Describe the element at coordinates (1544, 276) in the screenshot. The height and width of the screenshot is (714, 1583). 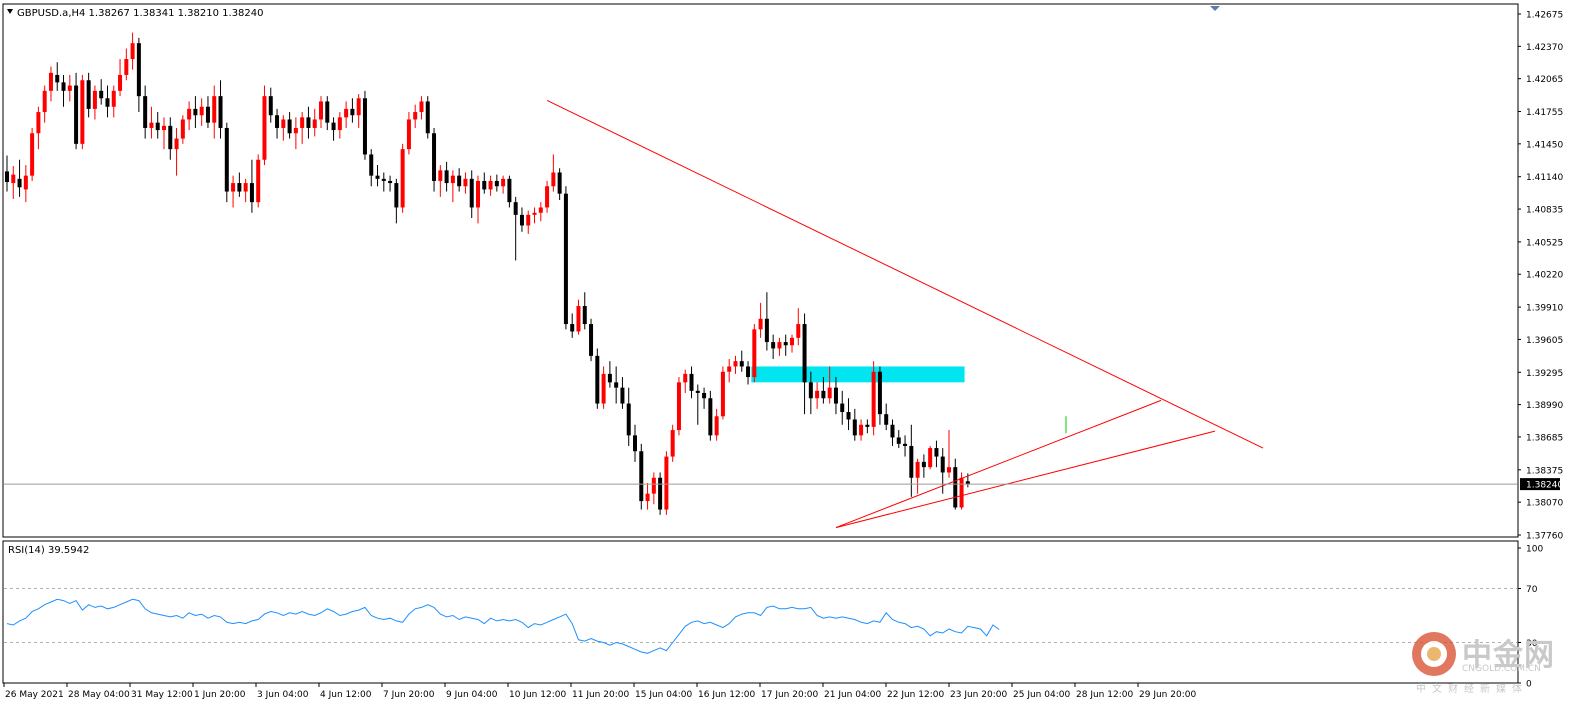
I see `price-tick-label: 1.40220` at that location.